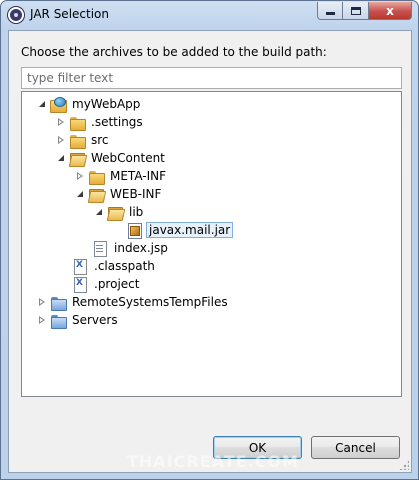 This screenshot has height=480, width=419. I want to click on window-title: JAR Selection, so click(69, 14).